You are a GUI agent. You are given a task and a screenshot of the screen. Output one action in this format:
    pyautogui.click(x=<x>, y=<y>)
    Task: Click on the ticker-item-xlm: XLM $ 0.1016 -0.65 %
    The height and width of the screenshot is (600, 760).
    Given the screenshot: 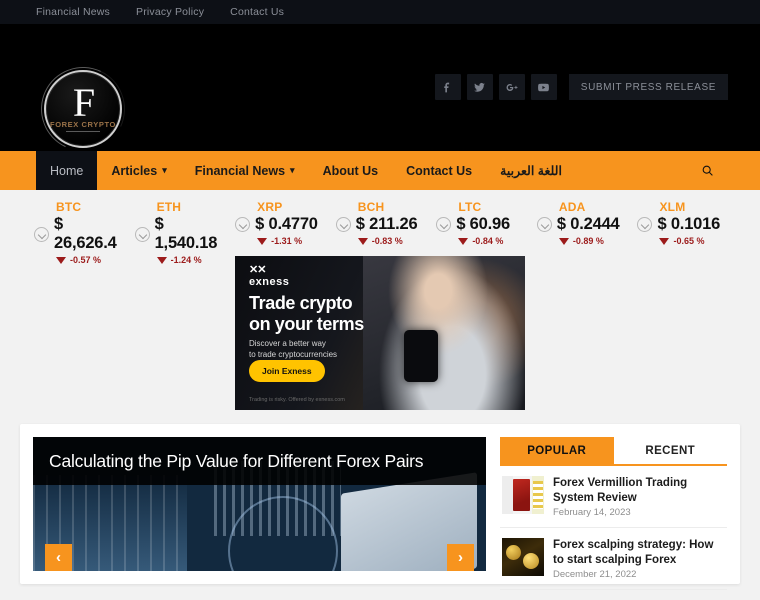 What is the action you would take?
    pyautogui.click(x=681, y=223)
    